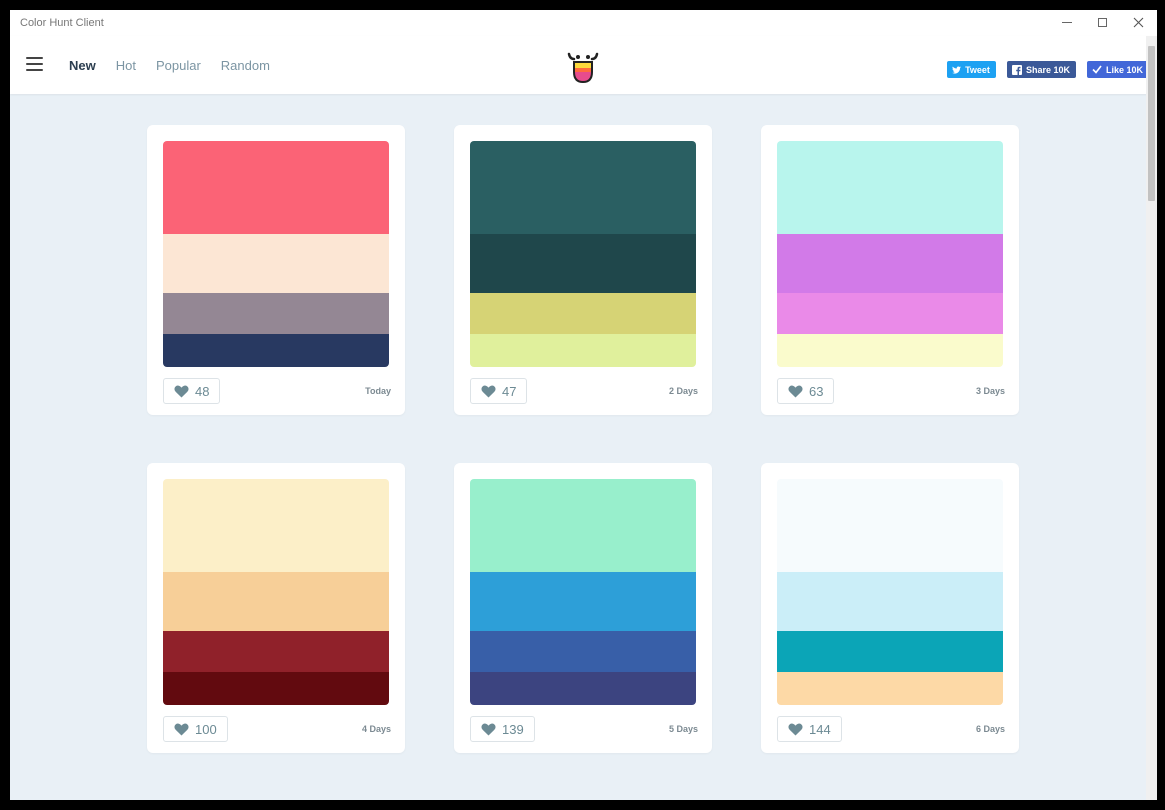 The width and height of the screenshot is (1165, 810). I want to click on like-count: 47, so click(509, 391).